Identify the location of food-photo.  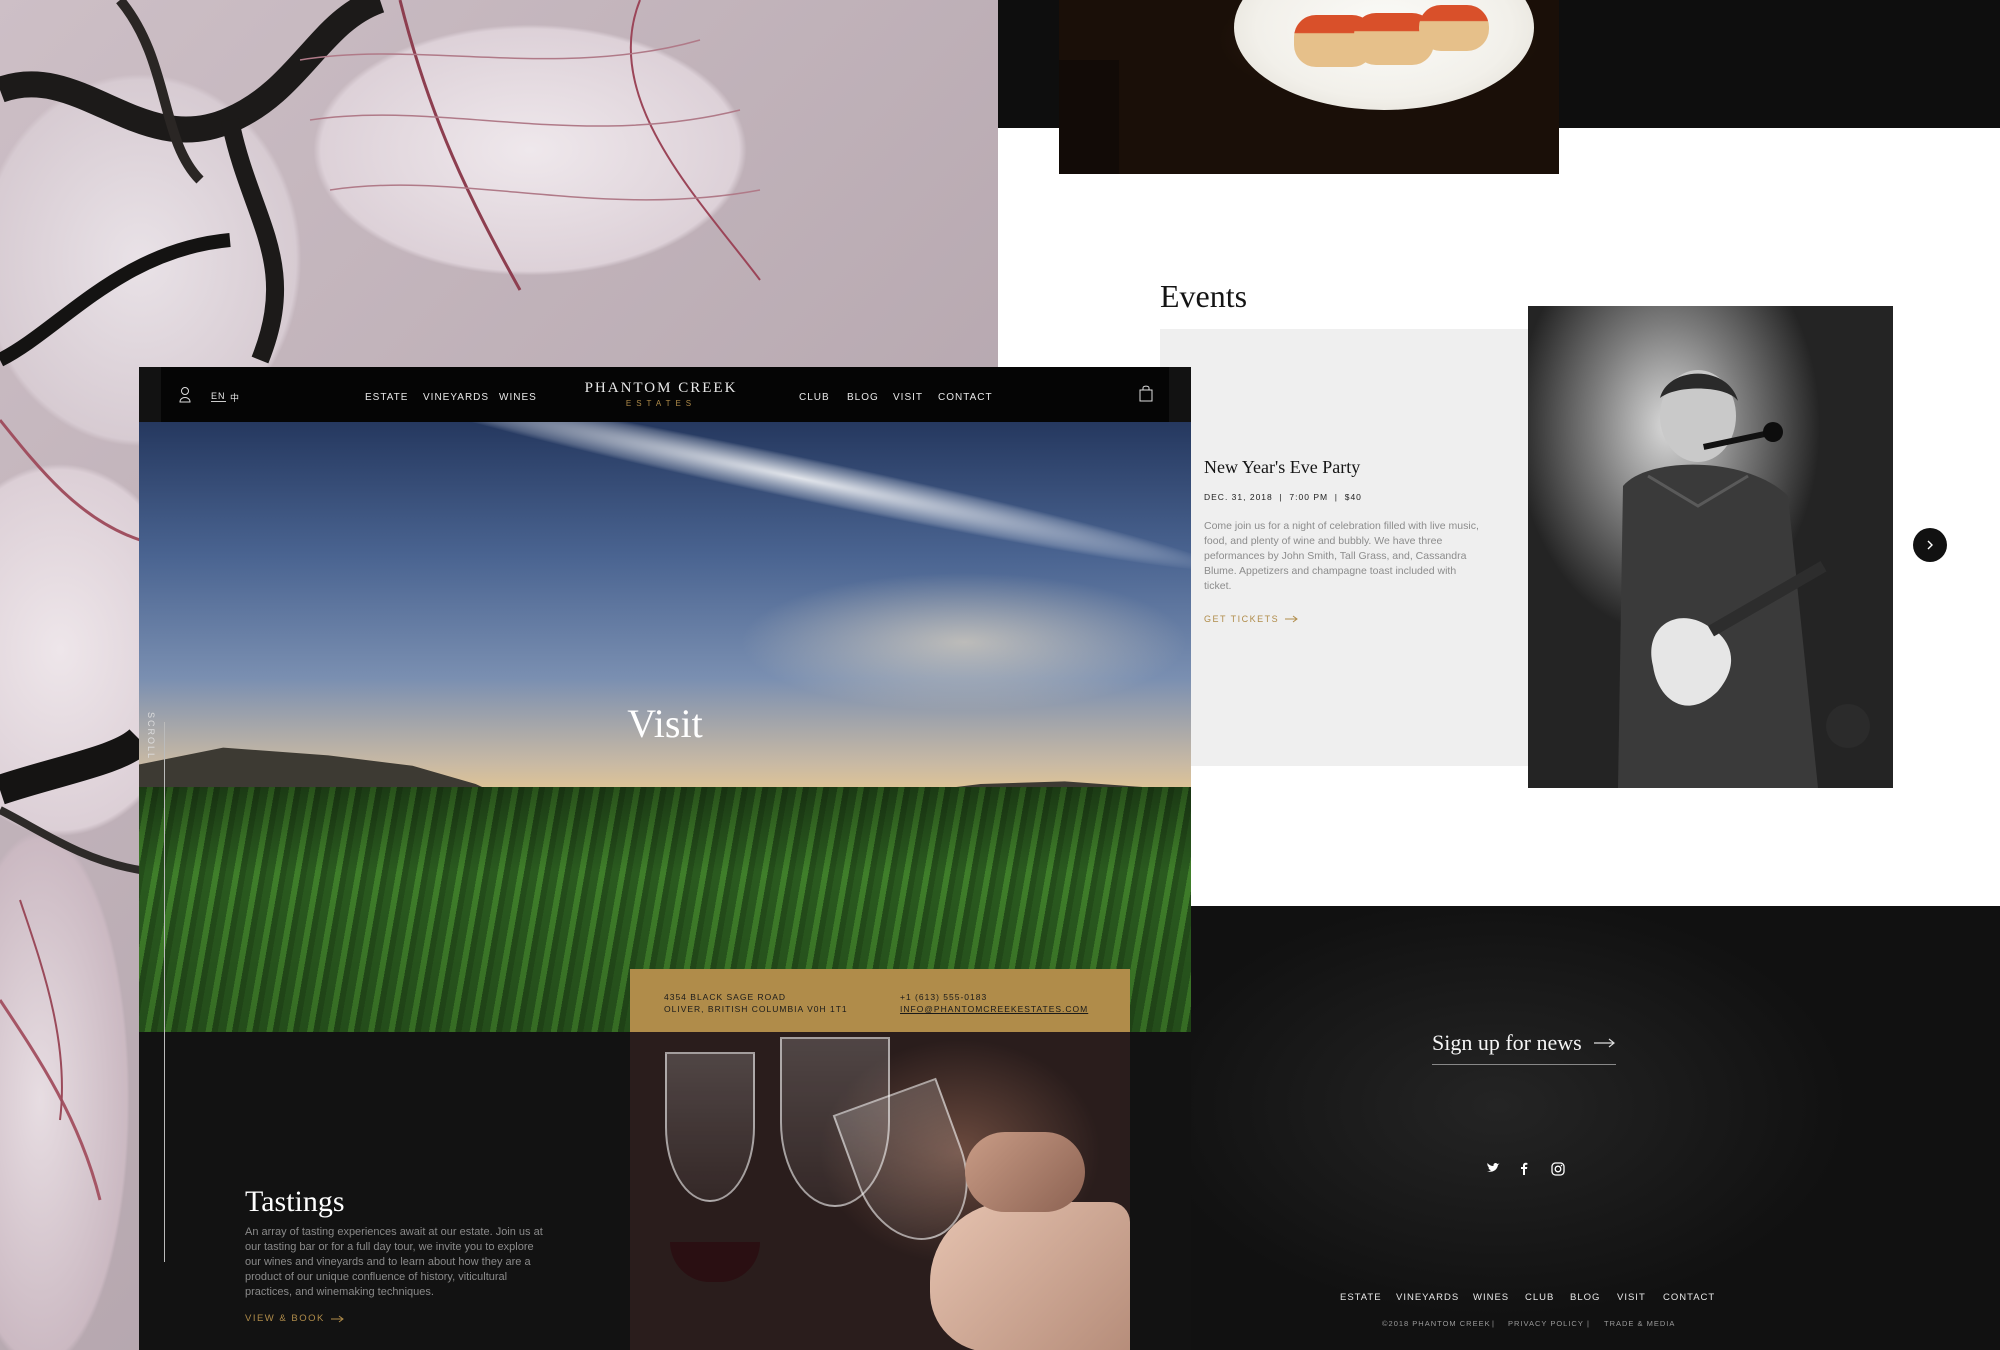
(1309, 87).